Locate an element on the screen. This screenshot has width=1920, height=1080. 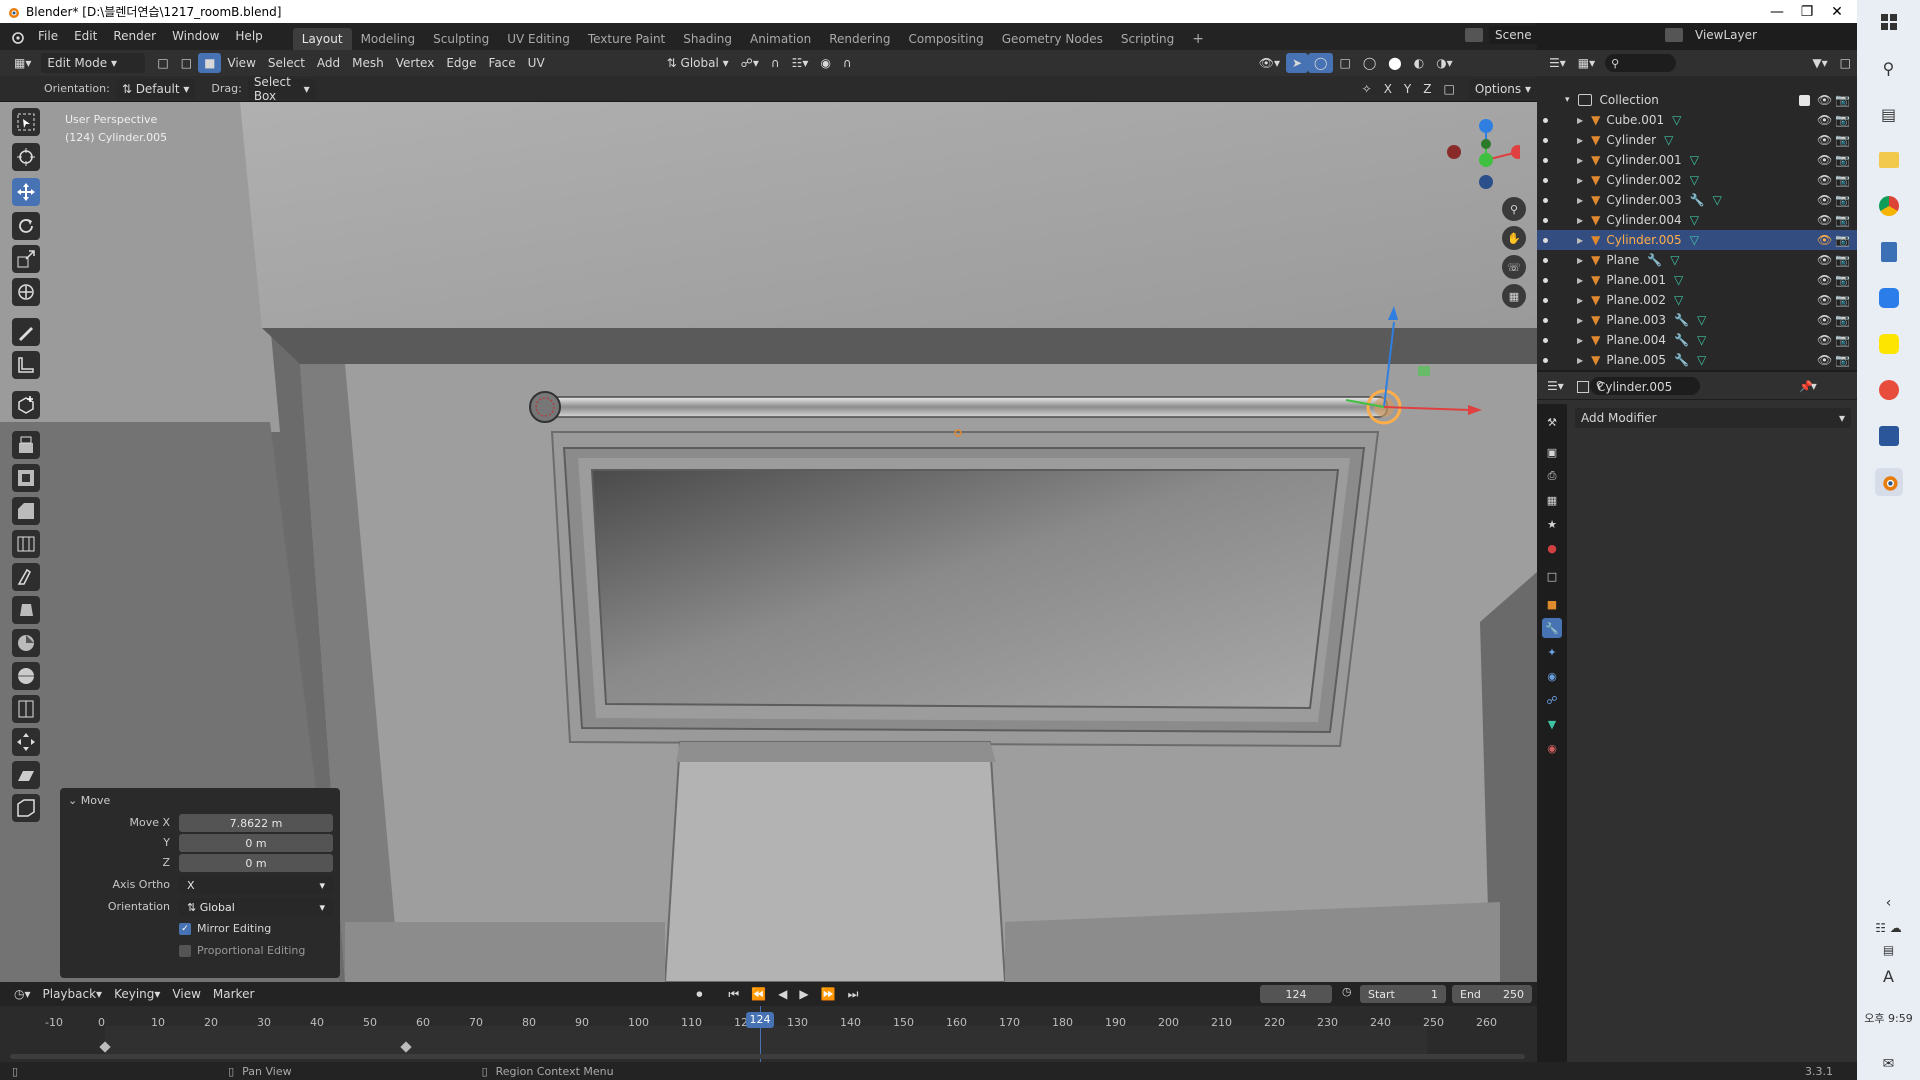
view-layer-tab-icon: ▦ is located at coordinates (1552, 500).